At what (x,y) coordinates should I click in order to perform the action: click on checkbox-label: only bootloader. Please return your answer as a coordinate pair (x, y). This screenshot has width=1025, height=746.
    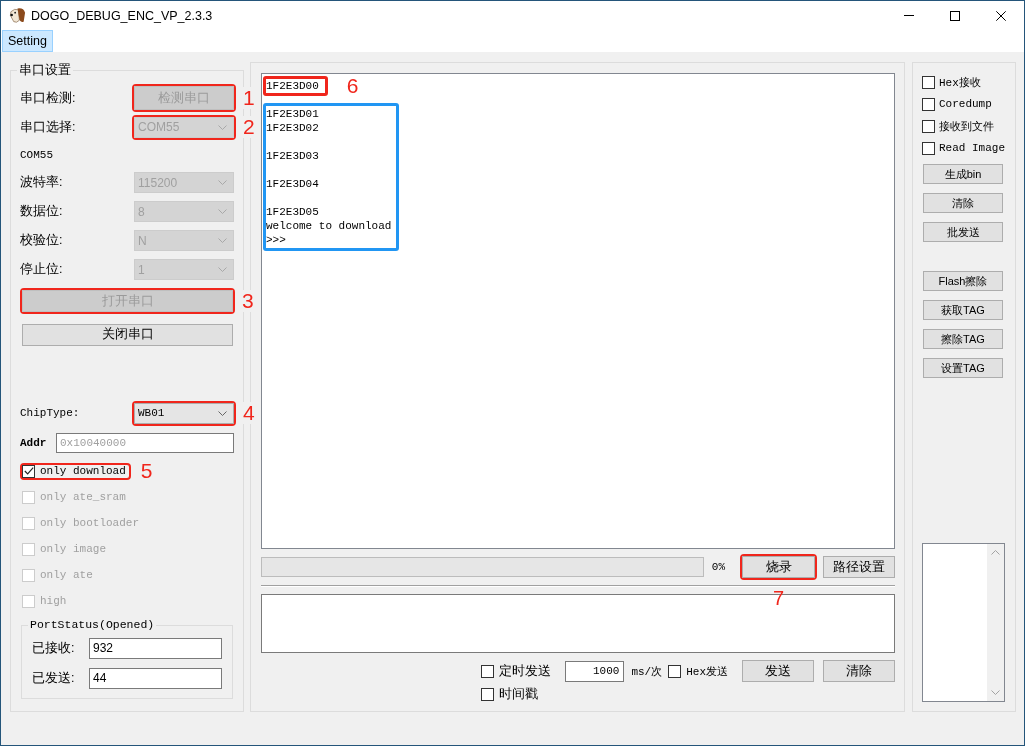
    Looking at the image, I should click on (90, 523).